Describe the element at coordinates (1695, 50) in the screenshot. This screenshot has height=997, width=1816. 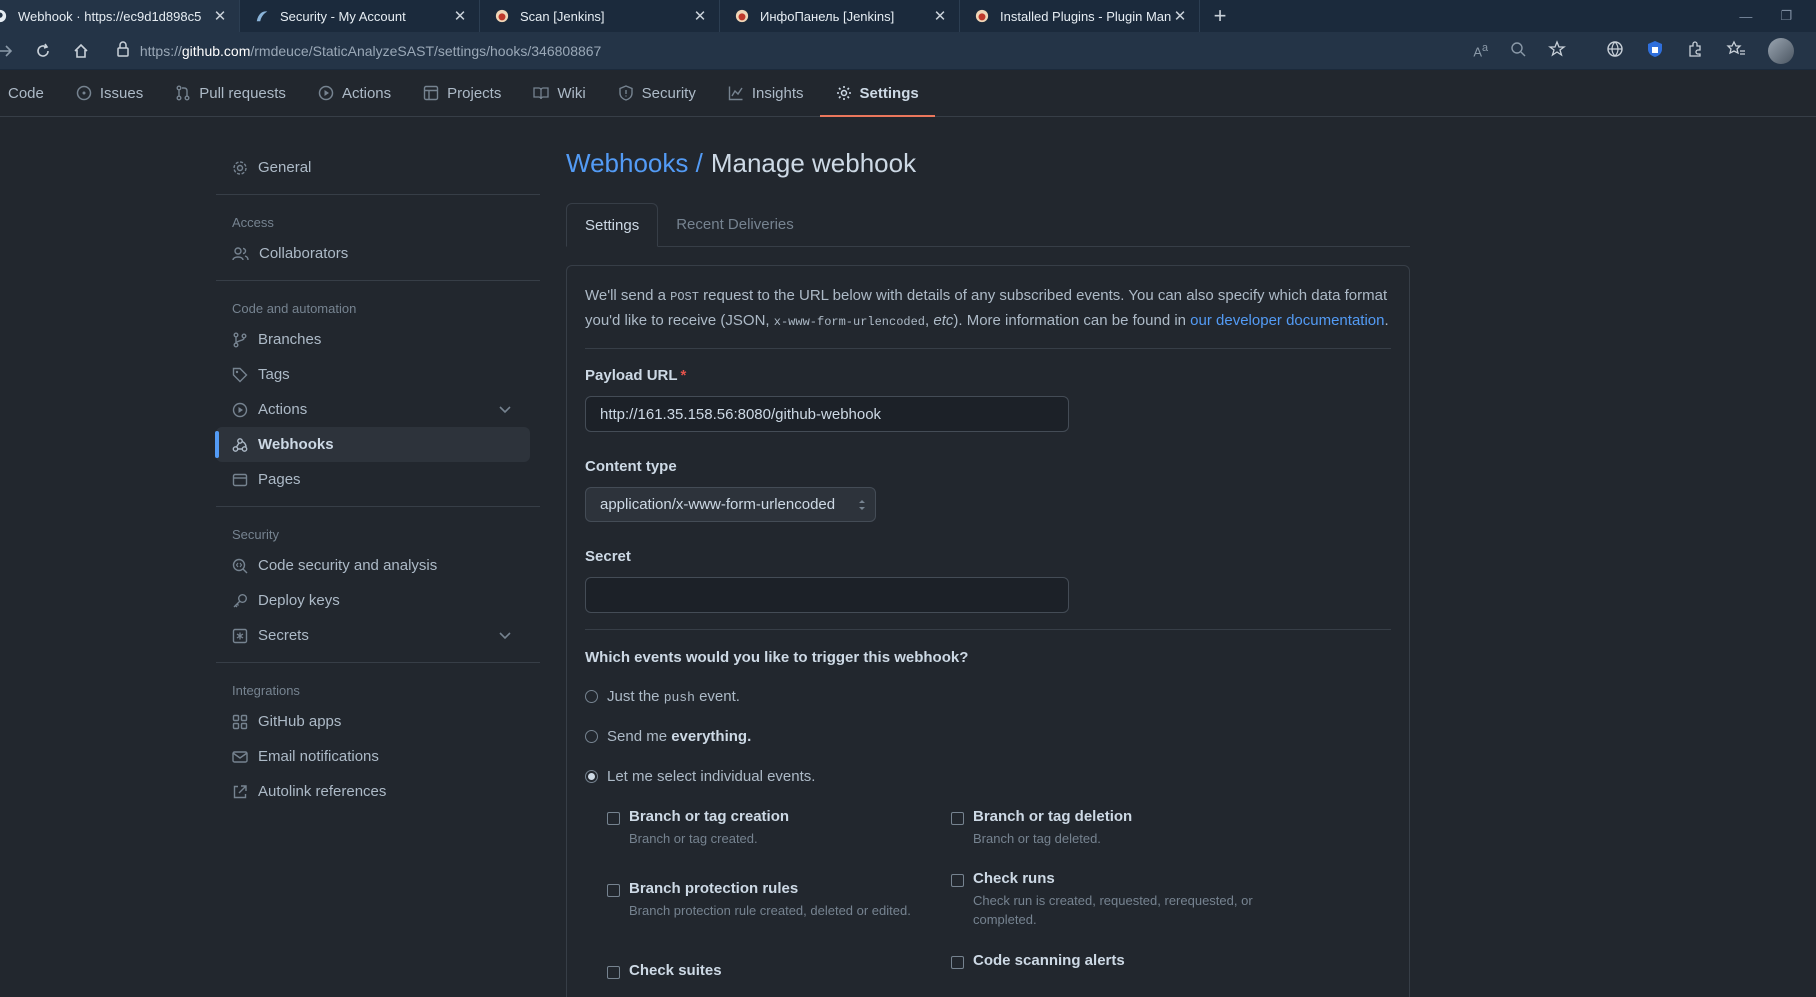
I see `extensions-icon` at that location.